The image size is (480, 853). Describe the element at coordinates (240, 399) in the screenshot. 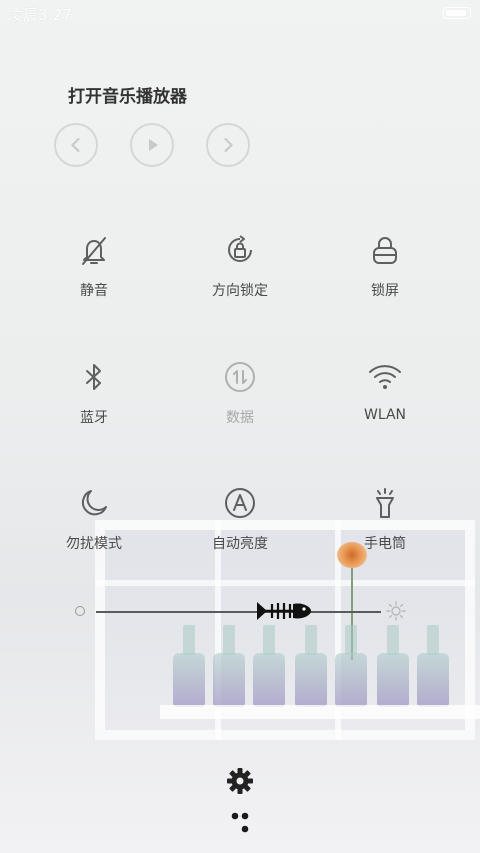

I see `toggle-mobile-data: 数据` at that location.